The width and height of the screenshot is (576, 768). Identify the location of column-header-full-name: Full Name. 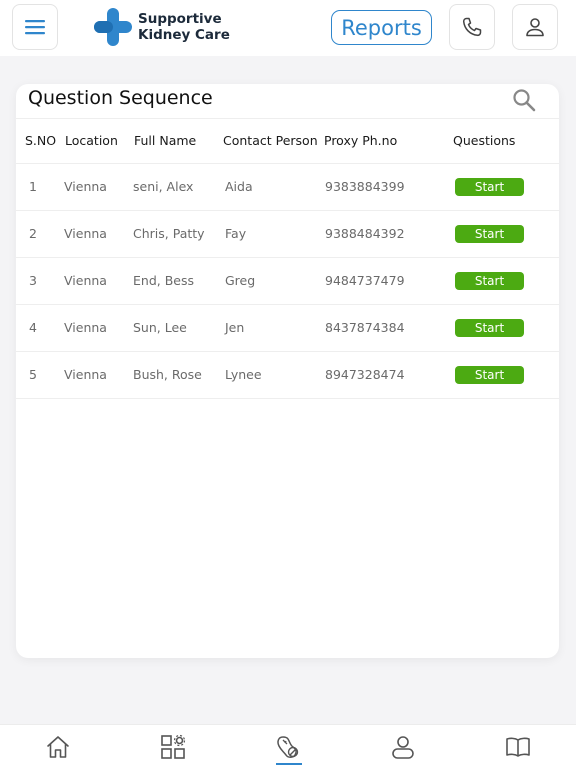
(165, 140).